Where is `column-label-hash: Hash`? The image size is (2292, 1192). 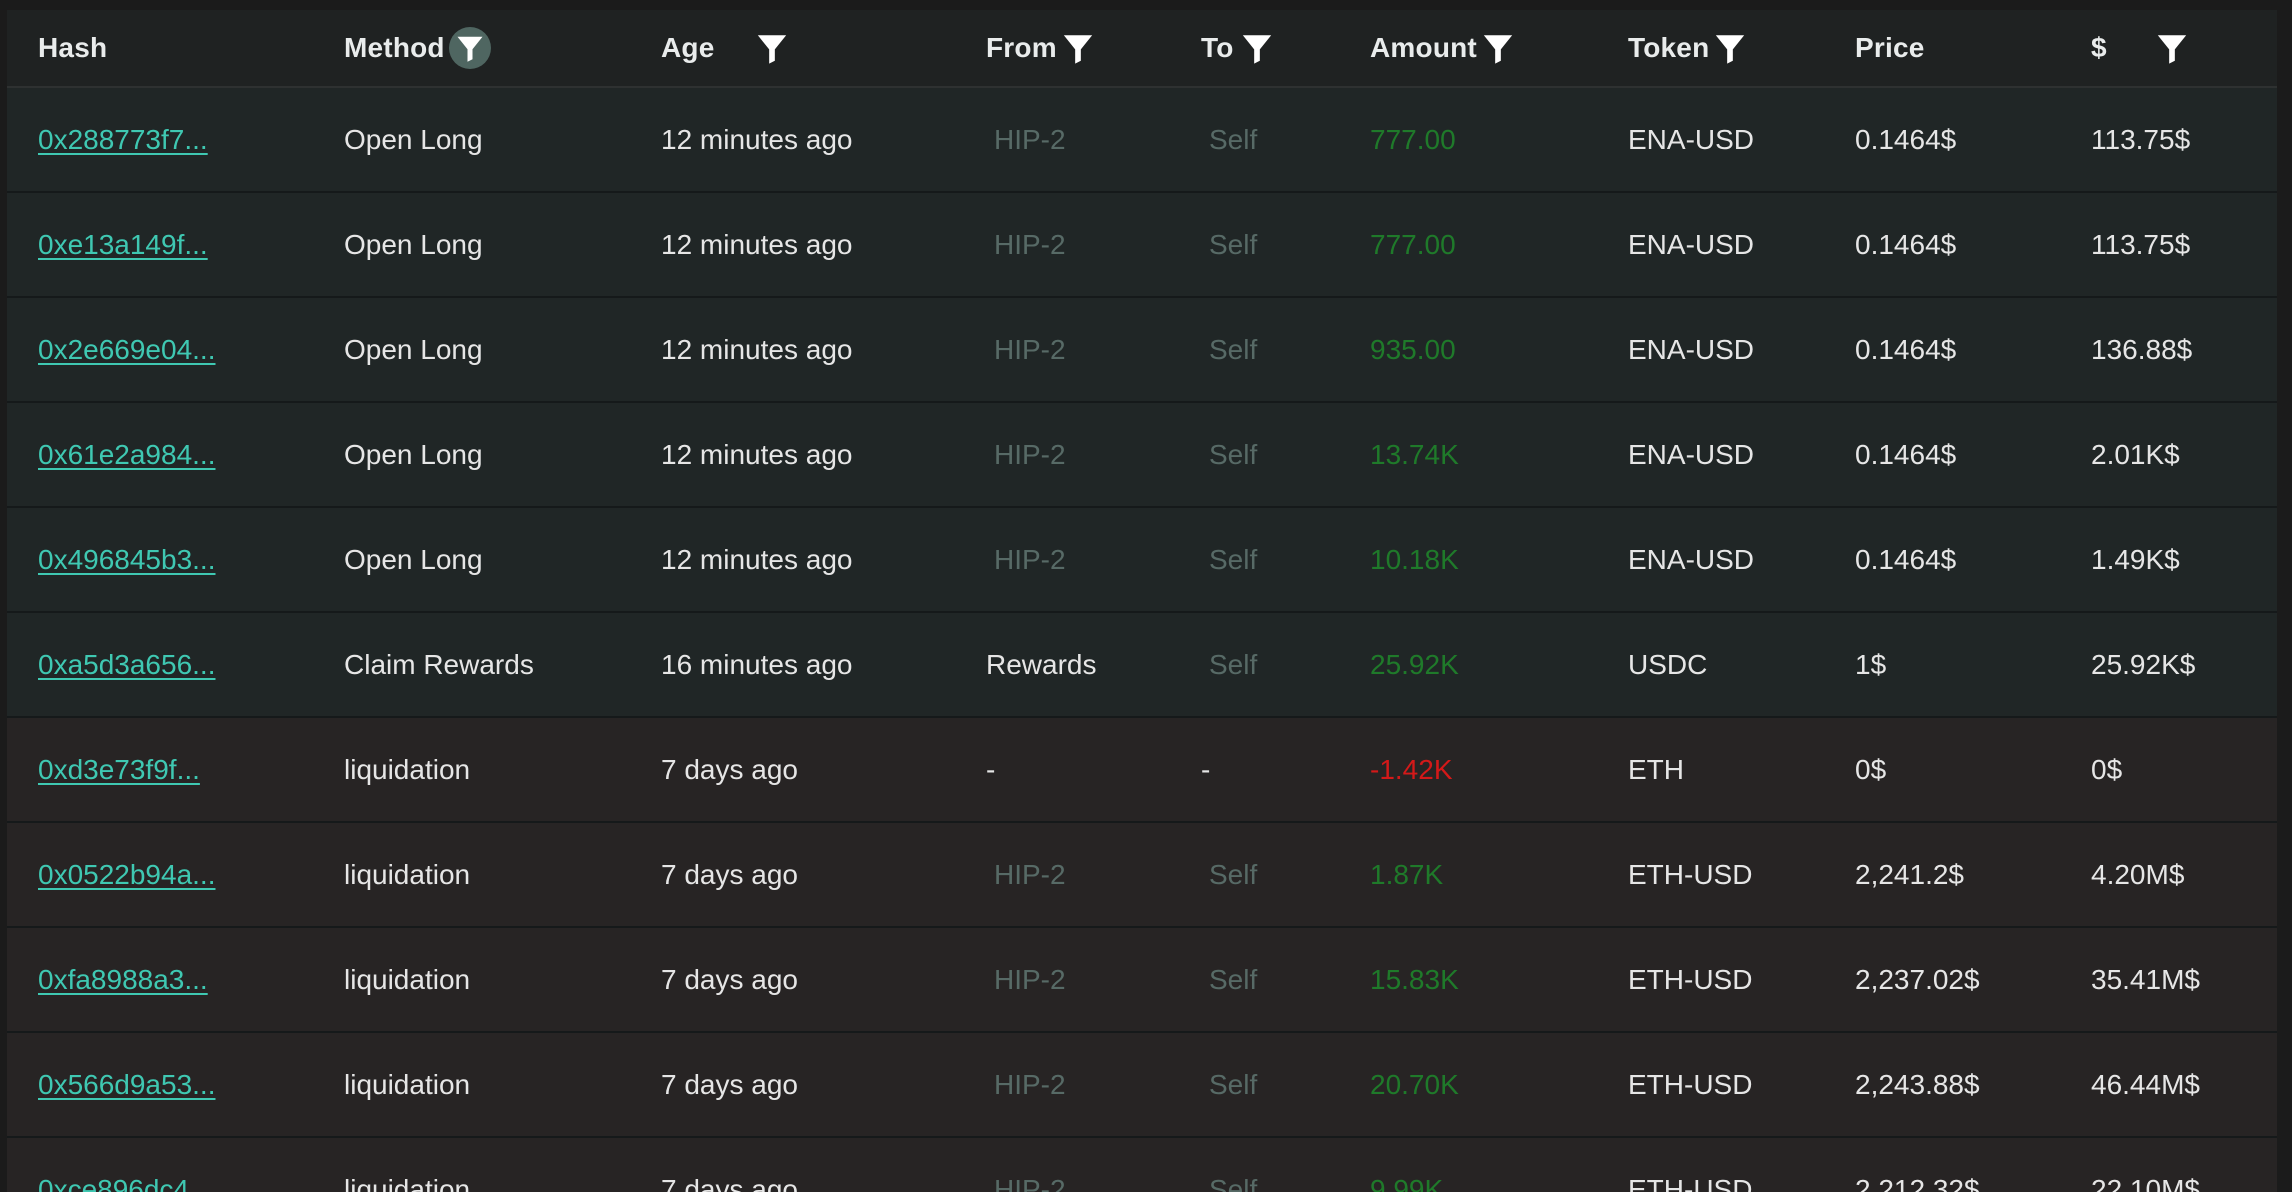
column-label-hash: Hash is located at coordinates (73, 47).